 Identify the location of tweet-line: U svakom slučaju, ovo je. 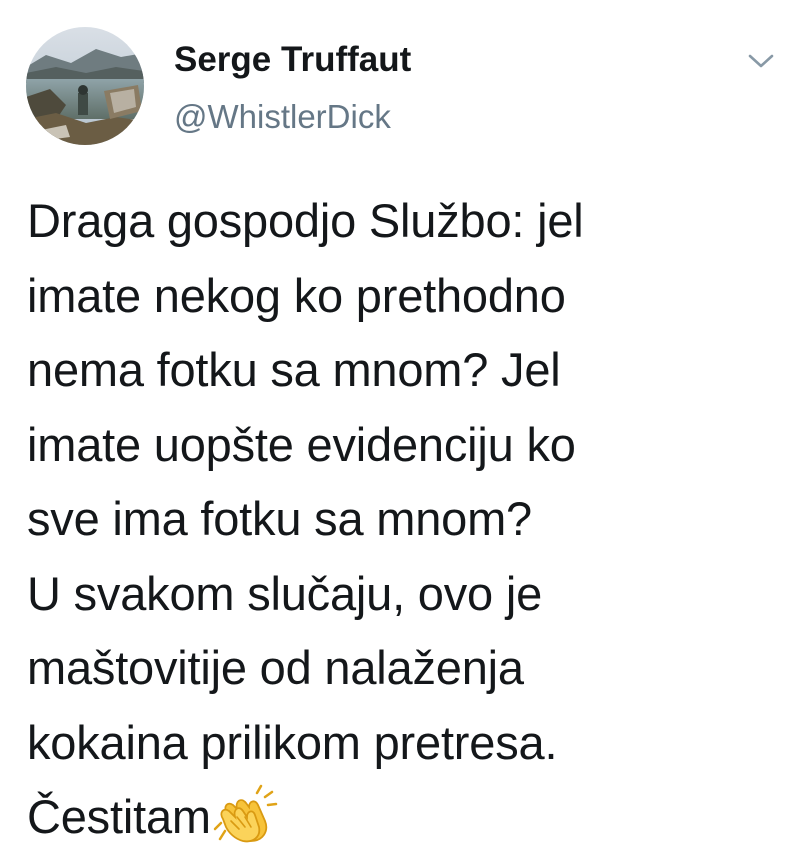
(285, 593).